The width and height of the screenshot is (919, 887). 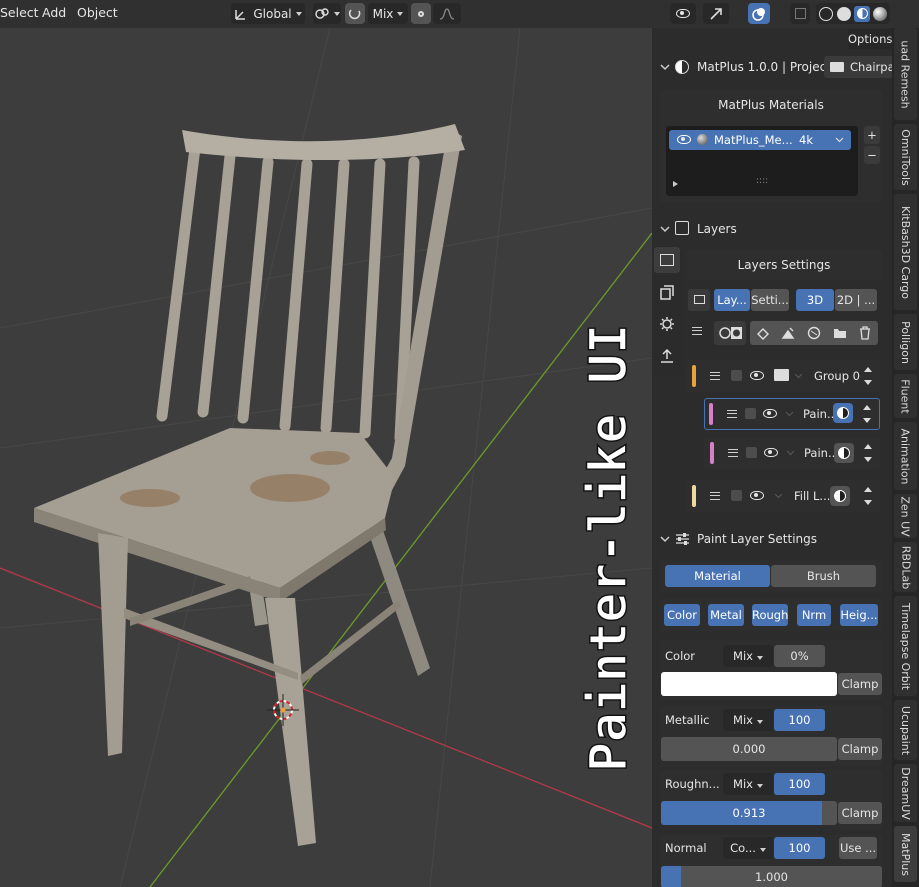 I want to click on tab-omnitools: OmniTools, so click(x=905, y=157).